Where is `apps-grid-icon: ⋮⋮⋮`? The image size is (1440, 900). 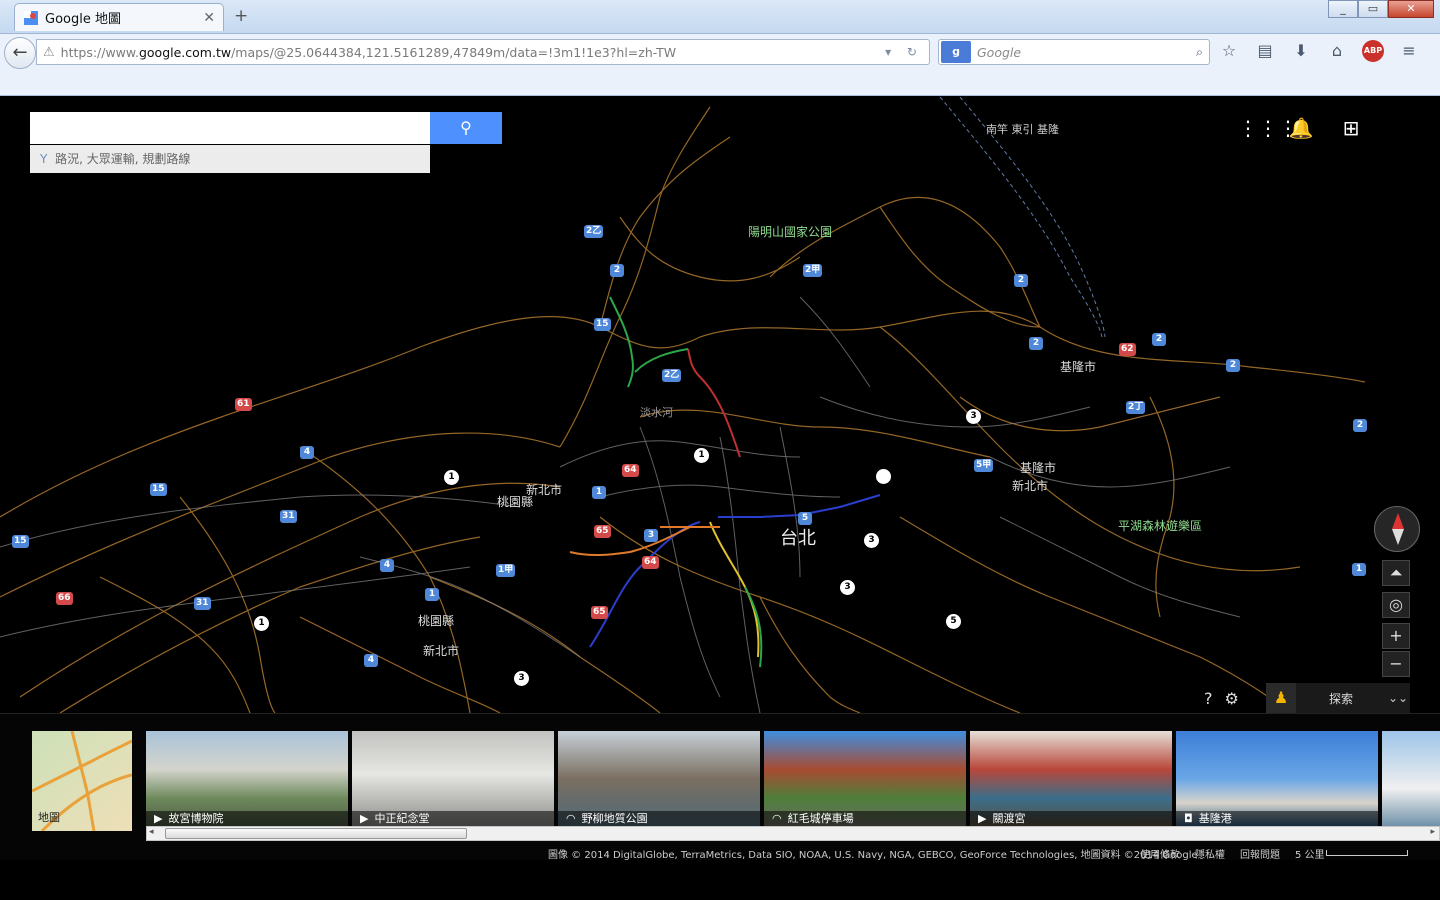 apps-grid-icon: ⋮⋮⋮ is located at coordinates (1268, 128).